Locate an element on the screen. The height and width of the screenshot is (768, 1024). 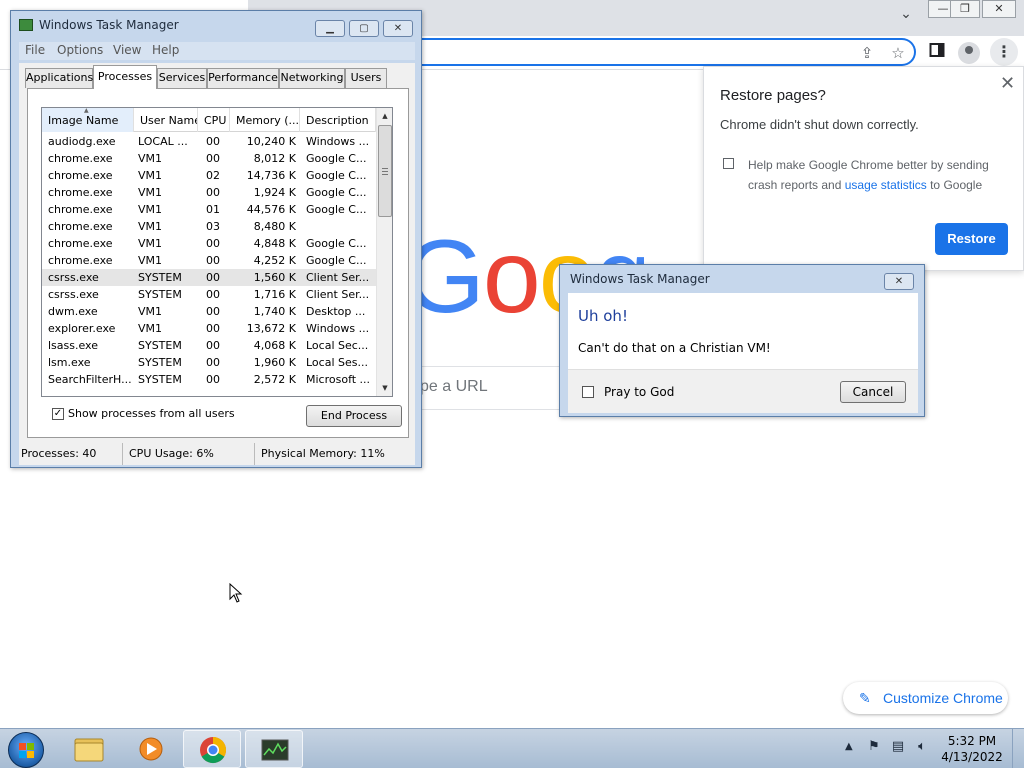
process-name: explorer.exe is located at coordinates (82, 328).